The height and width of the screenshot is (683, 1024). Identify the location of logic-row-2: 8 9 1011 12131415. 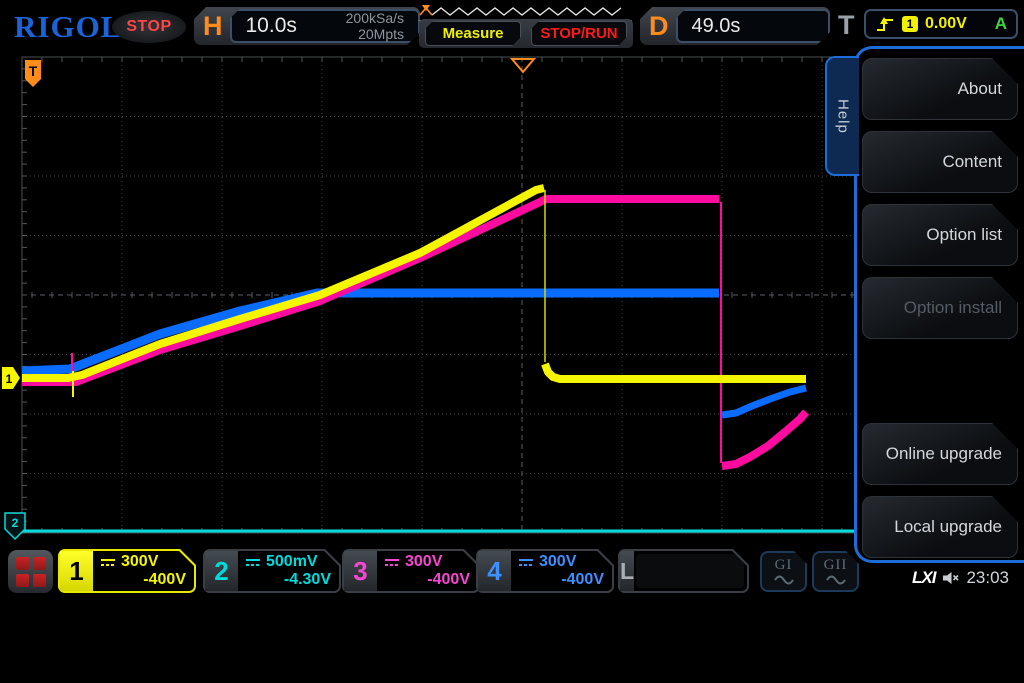
(694, 642).